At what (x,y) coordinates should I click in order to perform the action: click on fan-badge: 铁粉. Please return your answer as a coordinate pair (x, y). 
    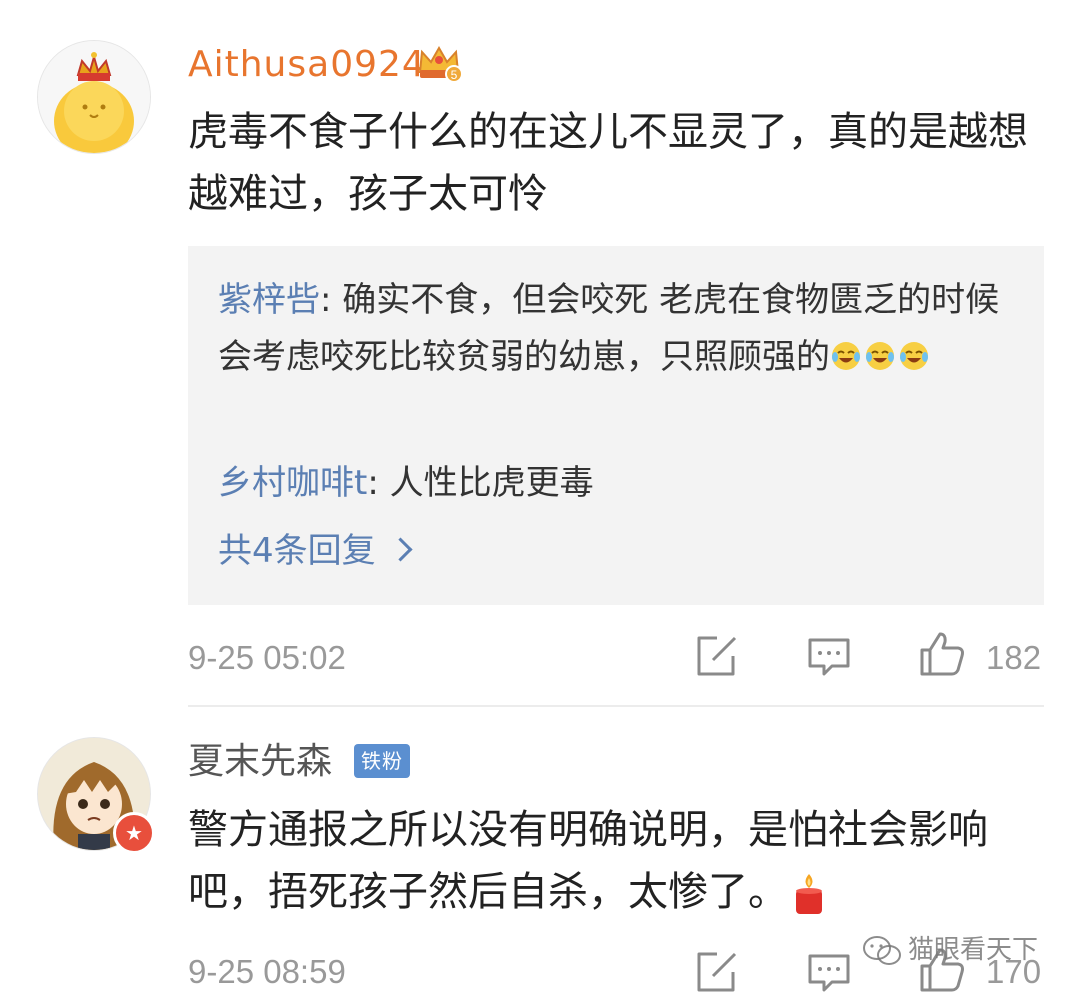
    Looking at the image, I should click on (382, 761).